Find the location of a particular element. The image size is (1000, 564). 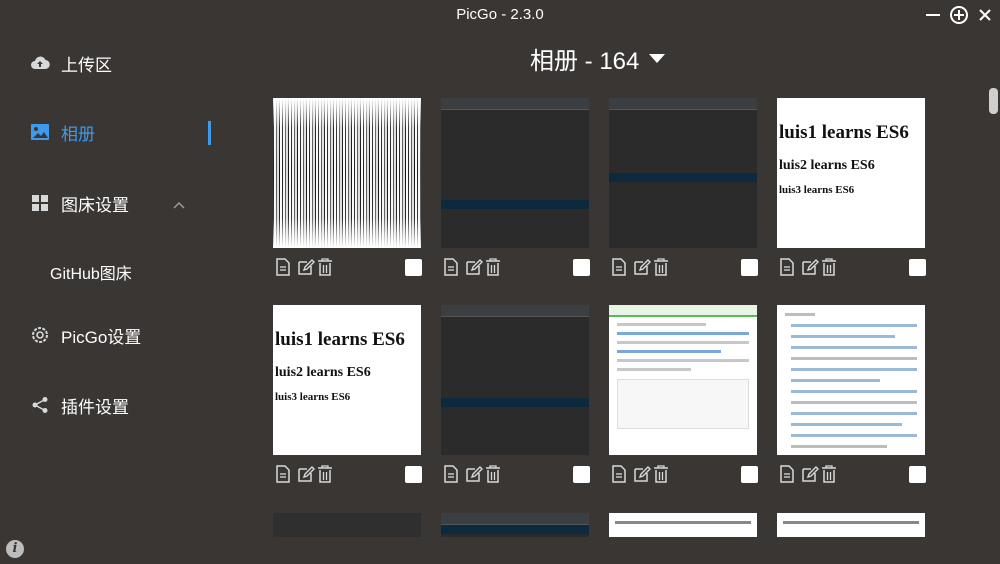

cloud-upload-icon is located at coordinates (40, 63).